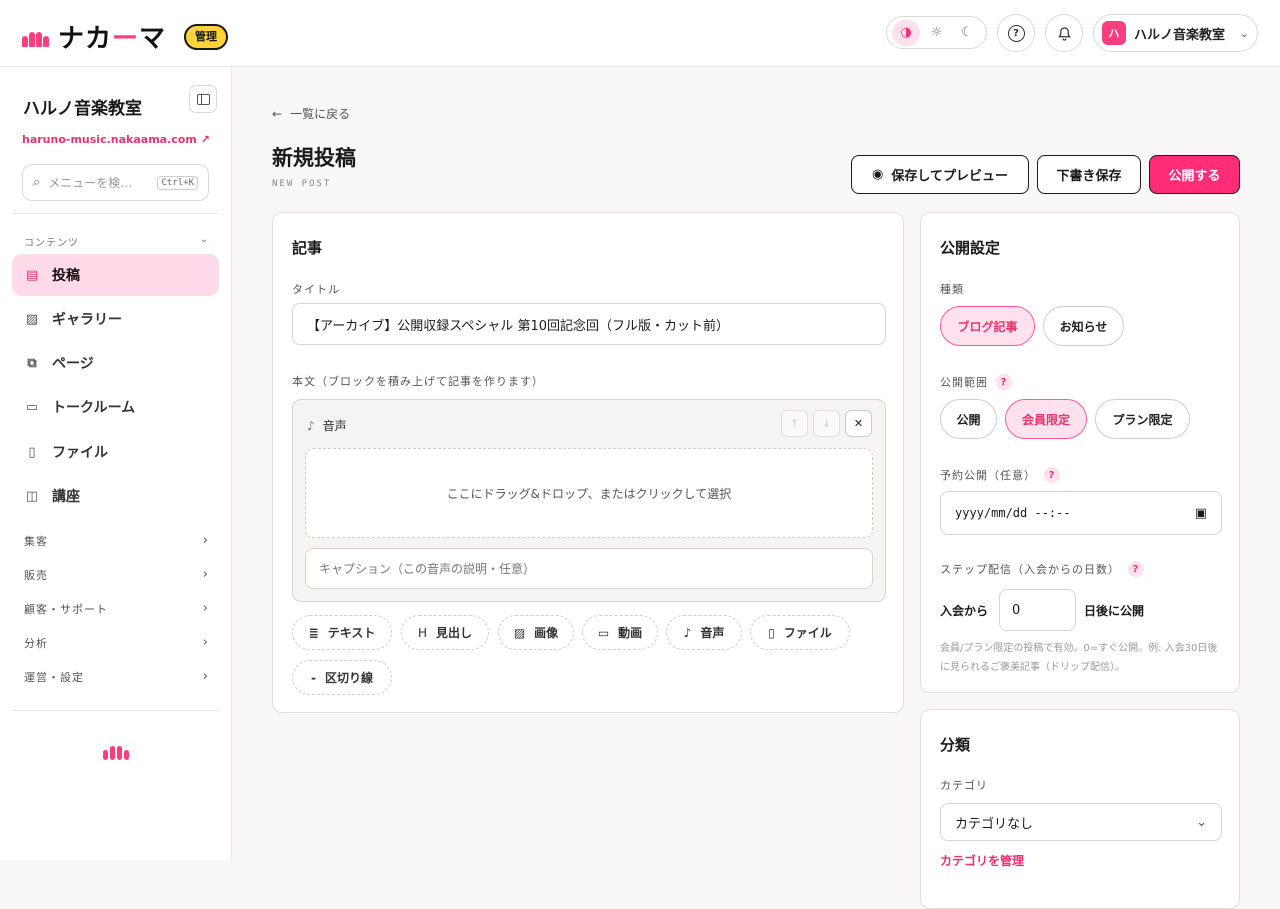 This screenshot has width=1280, height=909. What do you see at coordinates (536, 632) in the screenshot?
I see `add-image-block-button: ▨ 画像` at bounding box center [536, 632].